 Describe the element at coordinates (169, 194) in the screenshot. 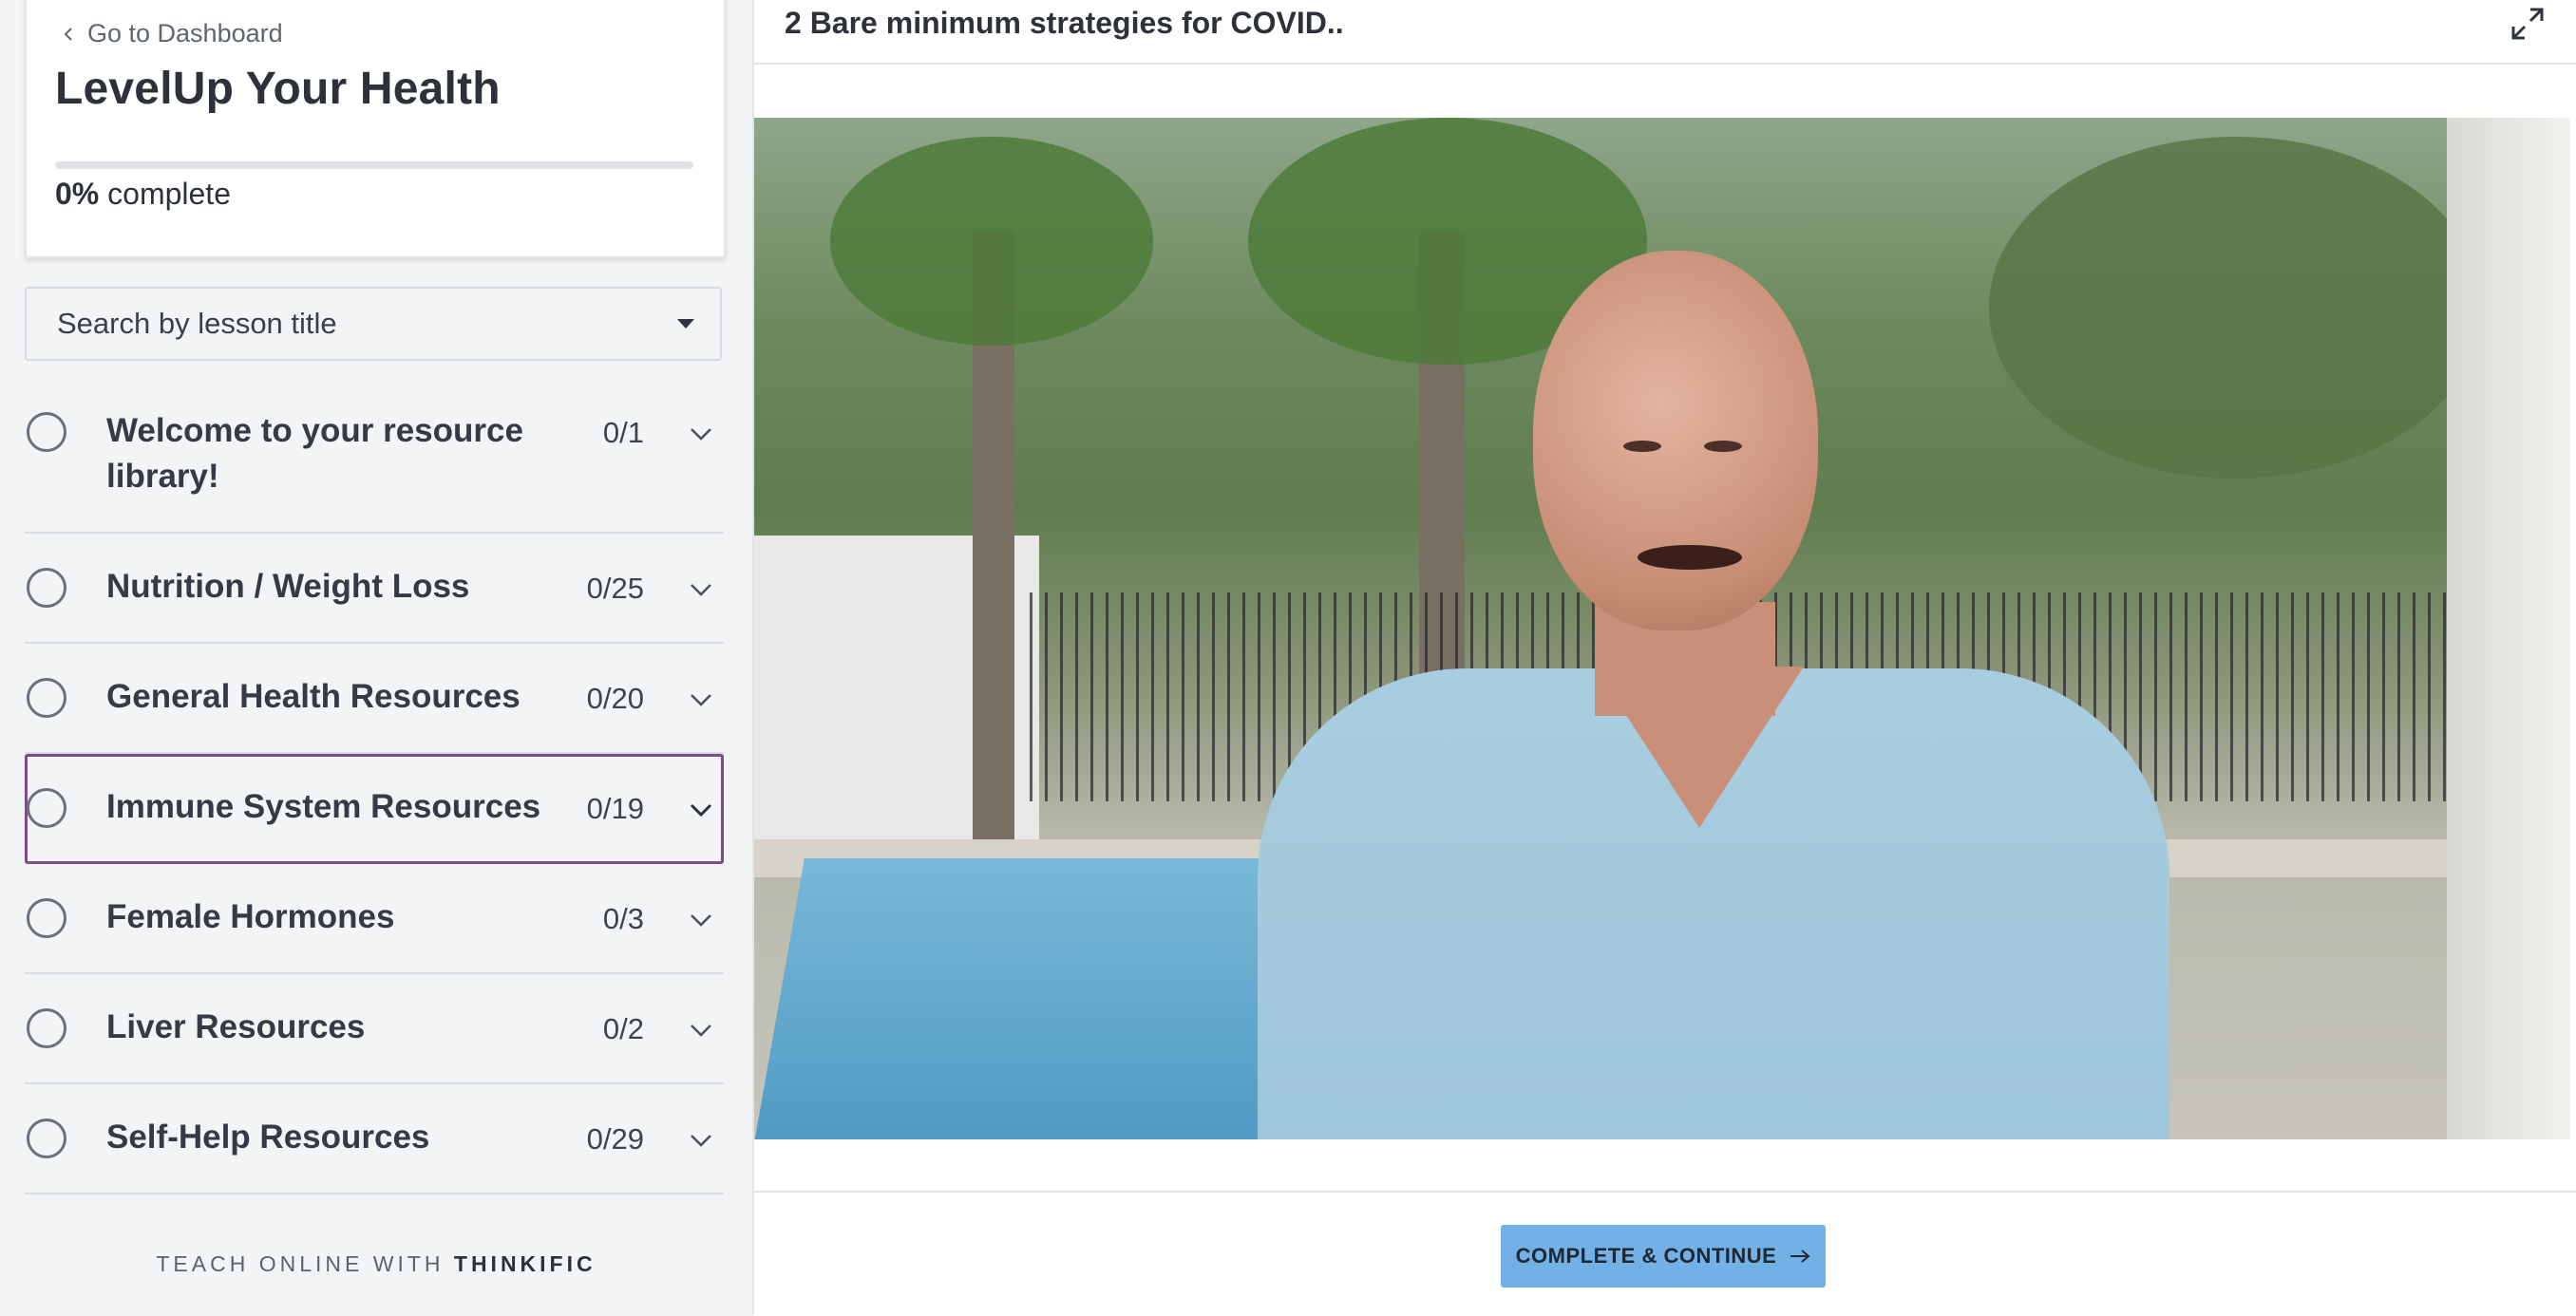

I see `progress-suffix: complete` at that location.